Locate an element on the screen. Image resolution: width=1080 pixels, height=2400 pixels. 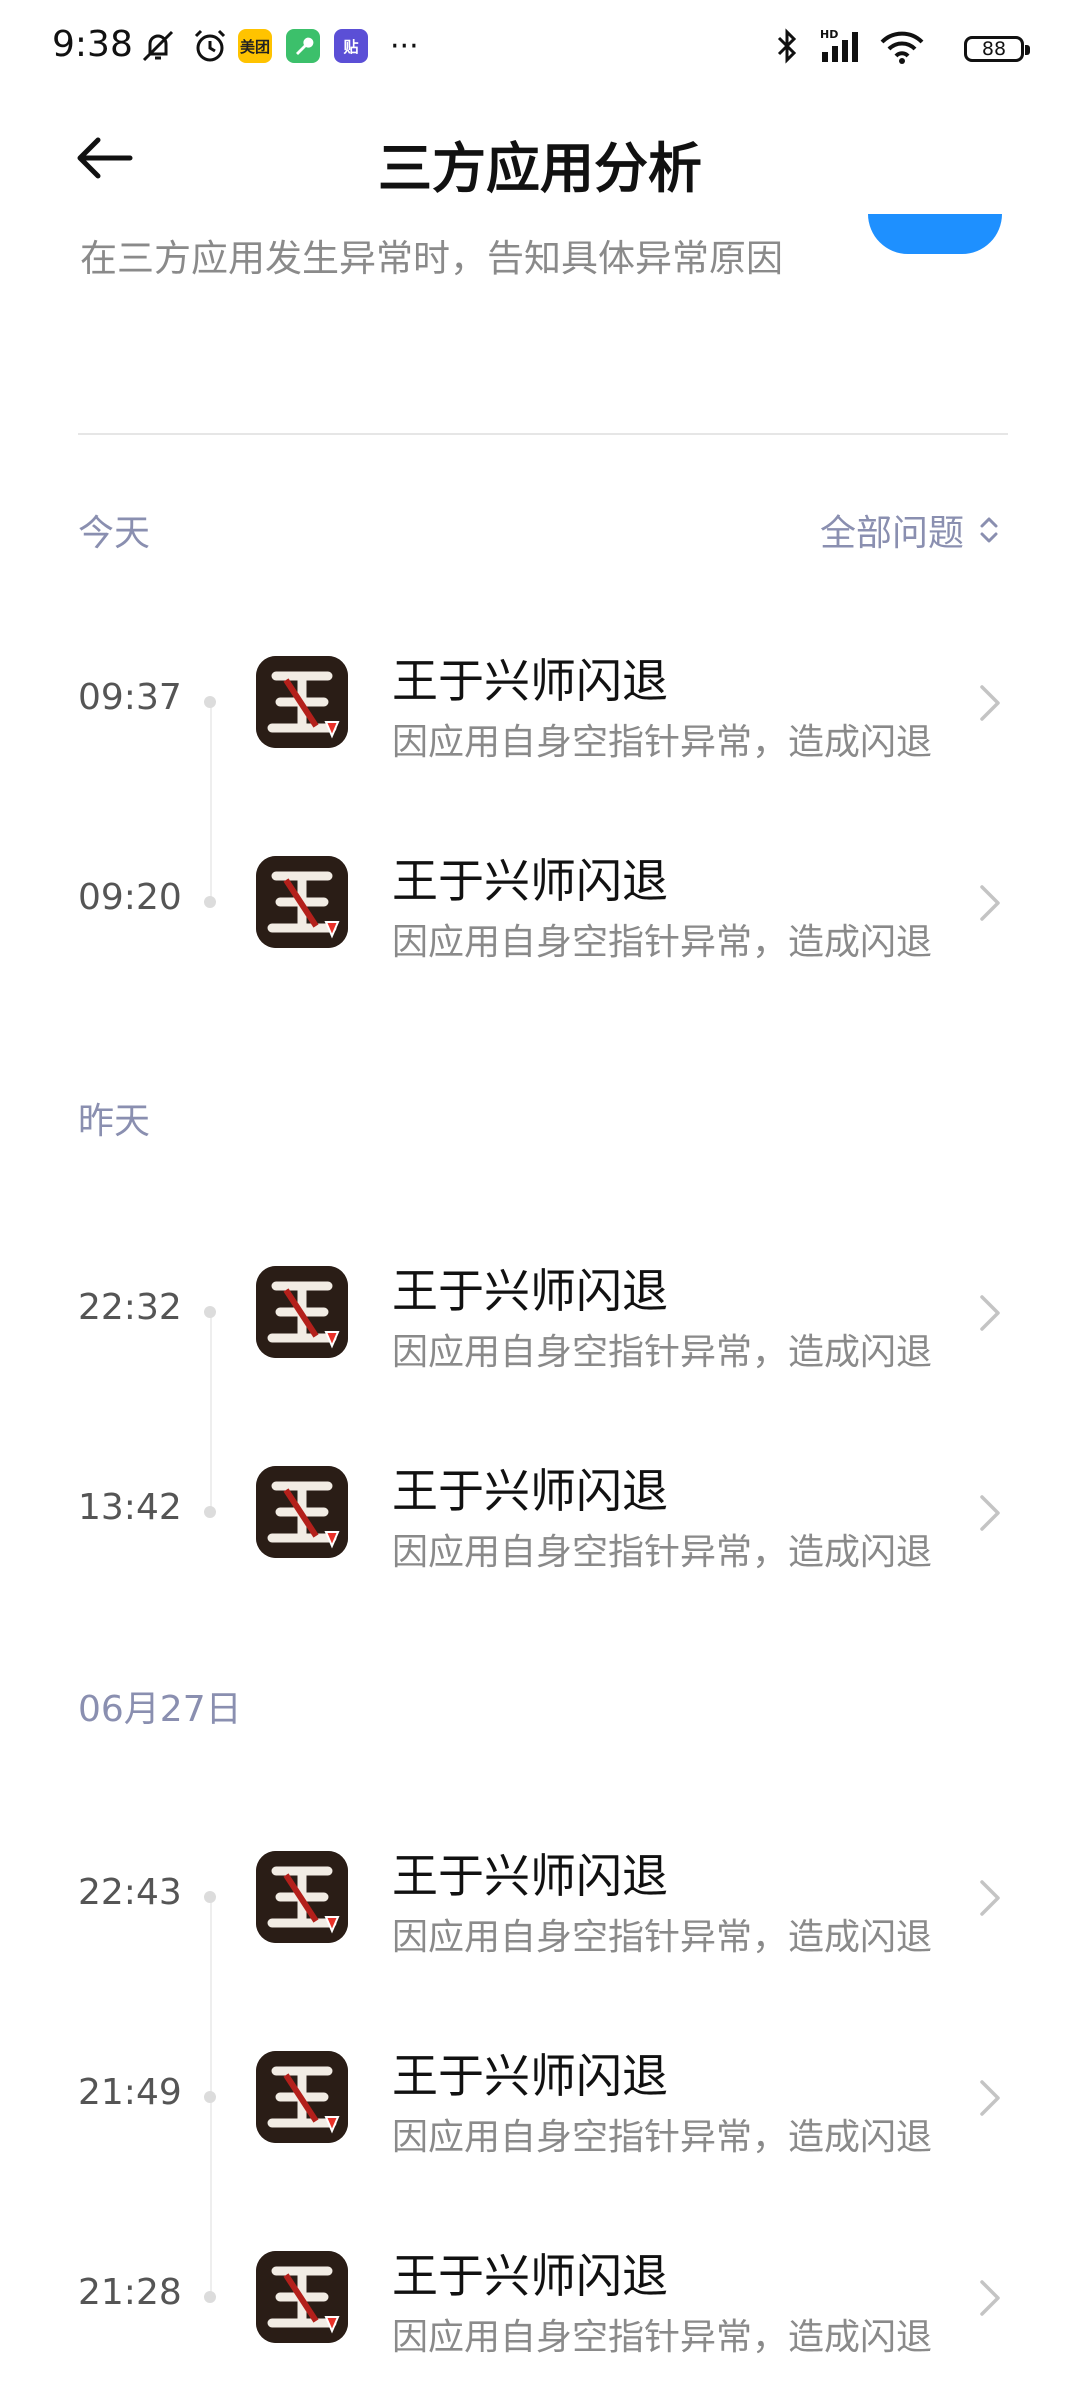
alarm-icon is located at coordinates (210, 46).